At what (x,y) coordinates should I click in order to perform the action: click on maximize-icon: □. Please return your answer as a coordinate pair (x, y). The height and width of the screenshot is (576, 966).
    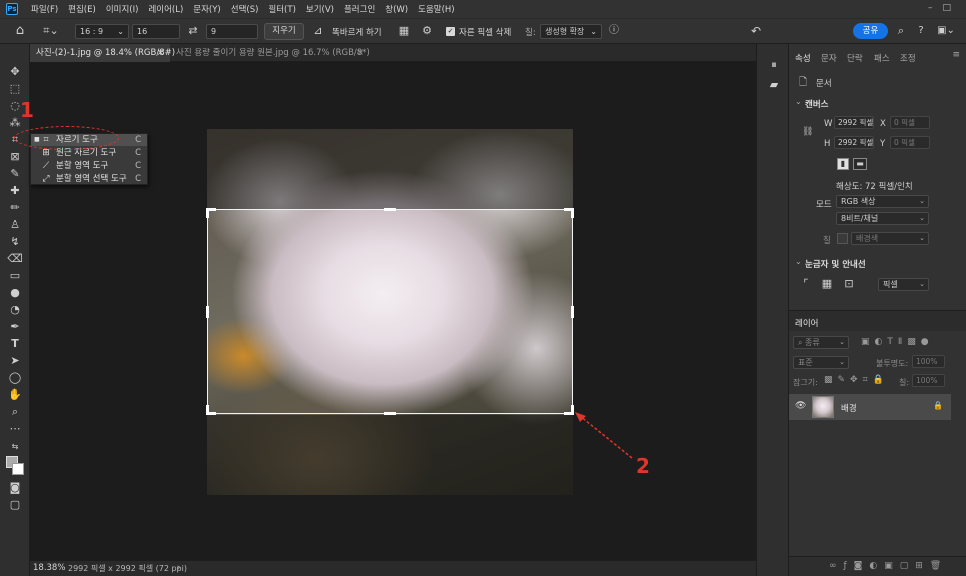
    Looking at the image, I should click on (947, 9).